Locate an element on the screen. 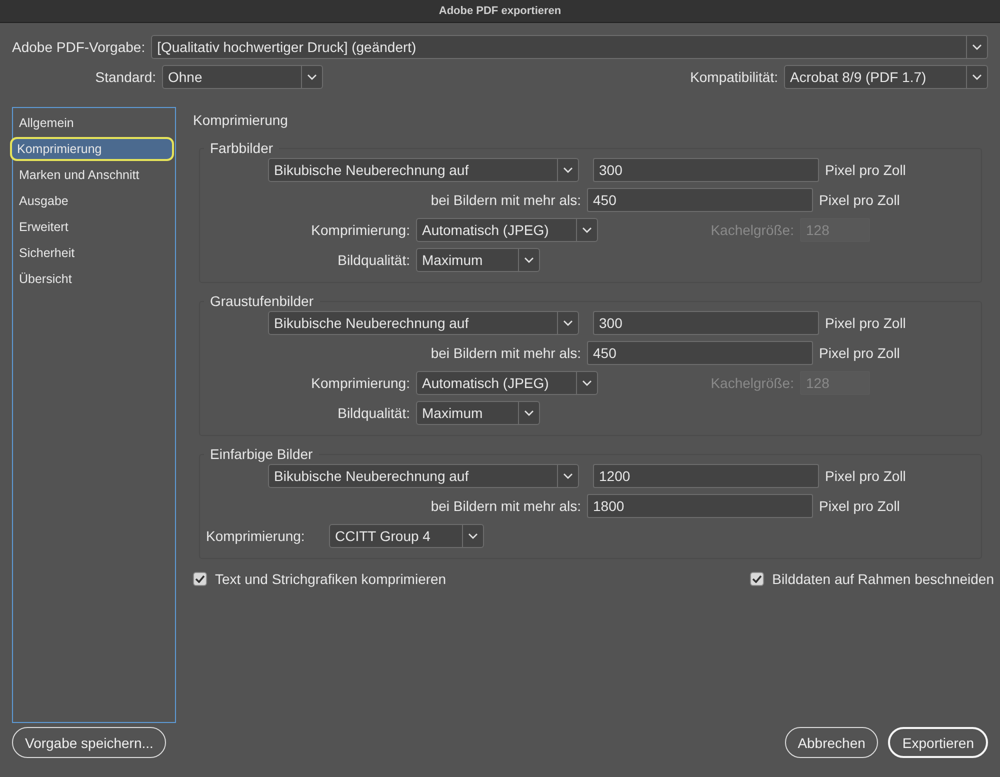  dropdown: Acrobat 8/9 (PDF 1.7) is located at coordinates (886, 77).